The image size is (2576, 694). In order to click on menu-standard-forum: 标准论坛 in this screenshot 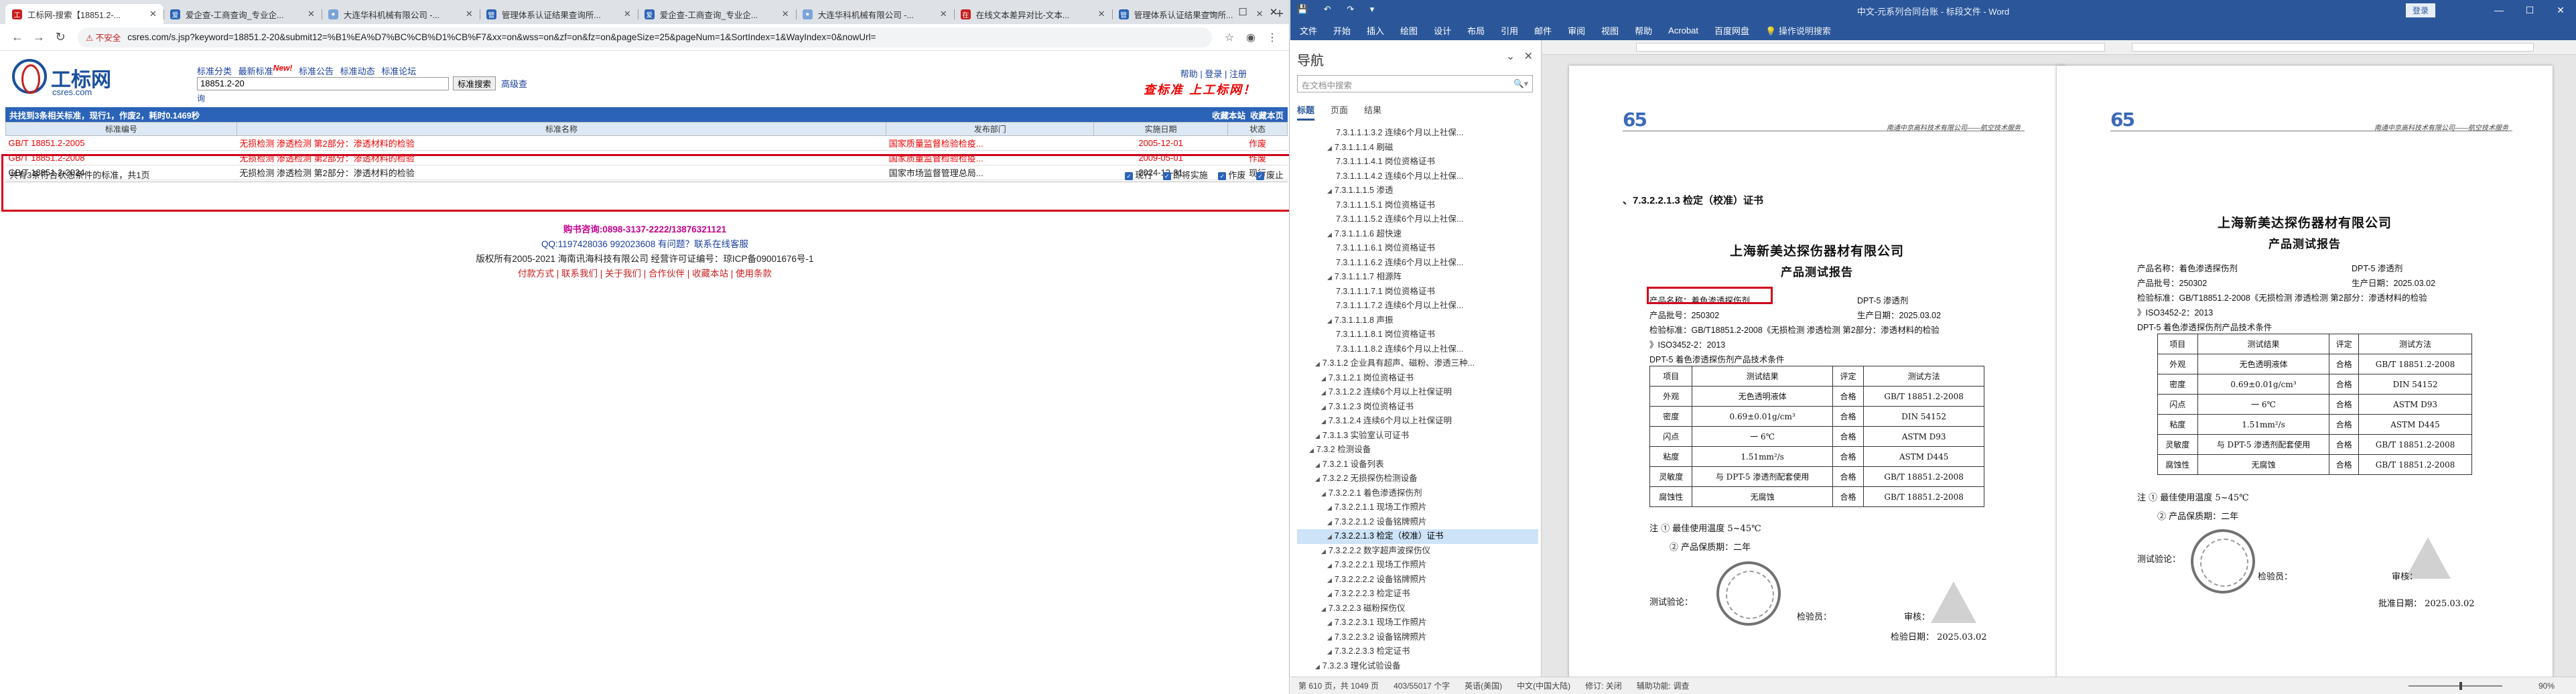, I will do `click(398, 71)`.